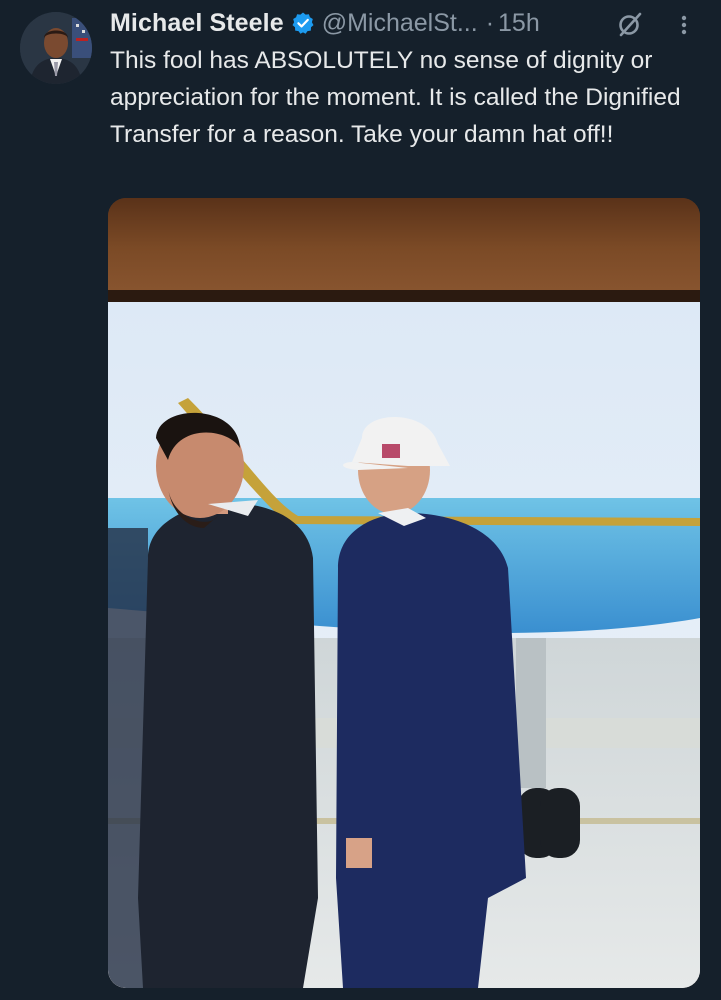 The image size is (721, 1000). What do you see at coordinates (630, 24) in the screenshot?
I see `grok-icon` at bounding box center [630, 24].